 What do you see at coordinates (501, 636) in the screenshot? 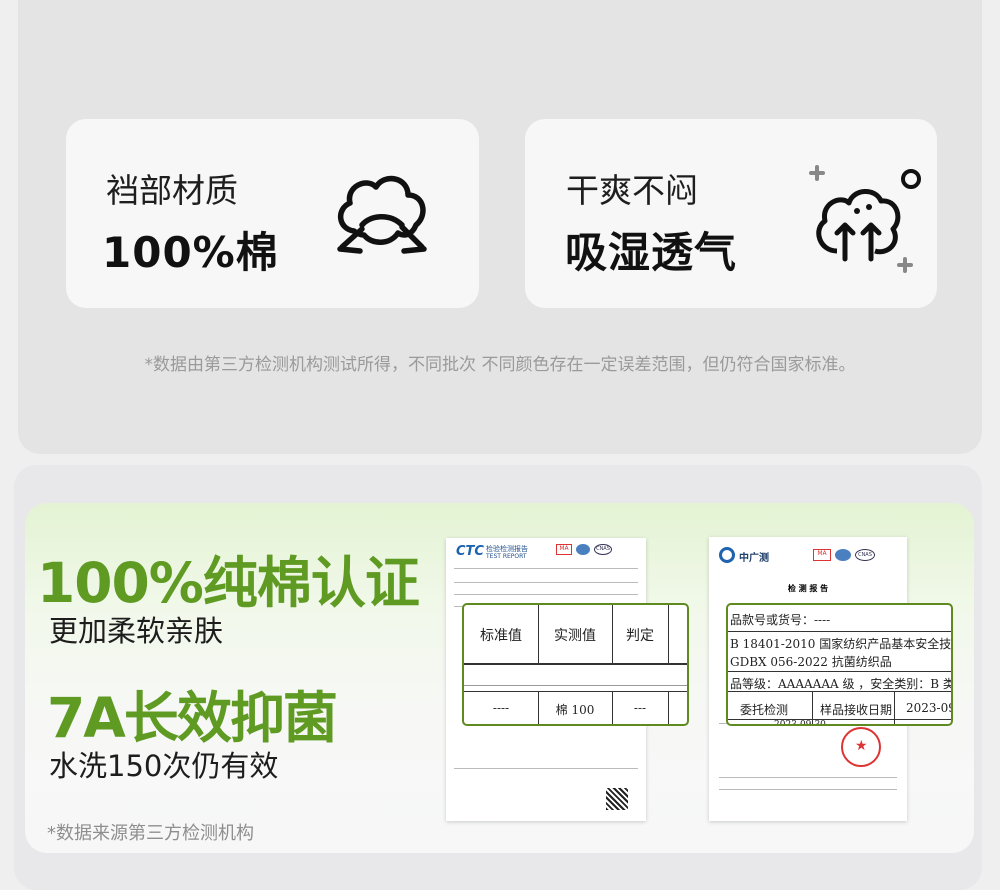
I see `header-standard: 标准值` at bounding box center [501, 636].